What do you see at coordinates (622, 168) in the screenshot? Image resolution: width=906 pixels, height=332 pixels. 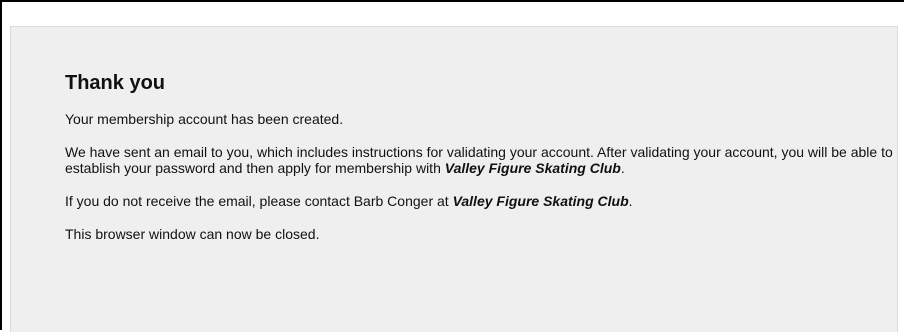 I see `email-instructions-end: .` at bounding box center [622, 168].